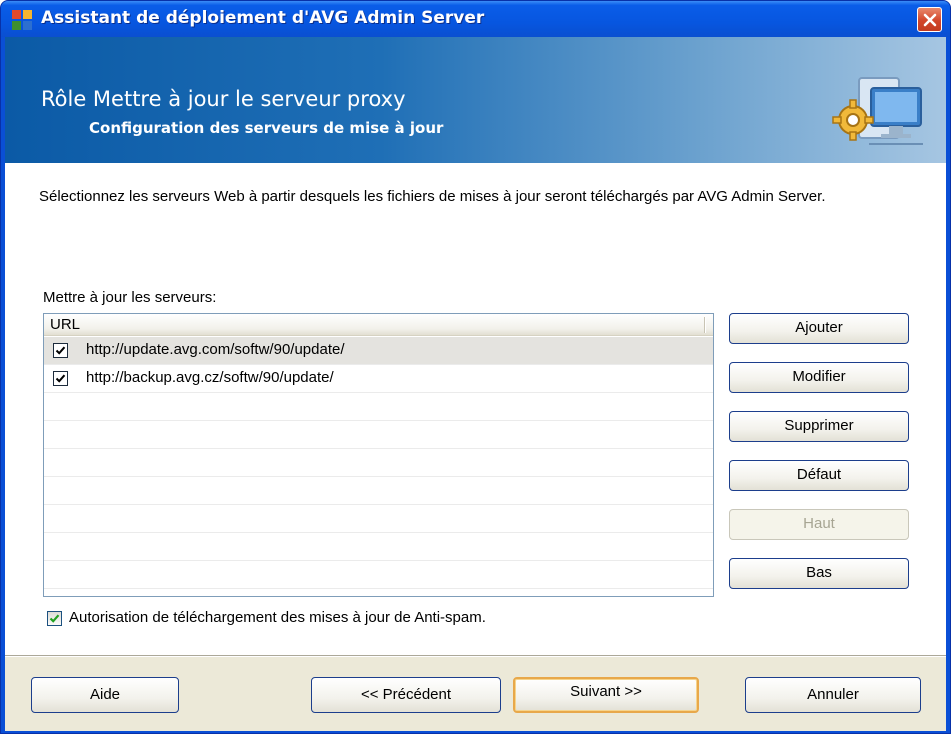 Image resolution: width=951 pixels, height=734 pixels. I want to click on close-button, so click(929, 19).